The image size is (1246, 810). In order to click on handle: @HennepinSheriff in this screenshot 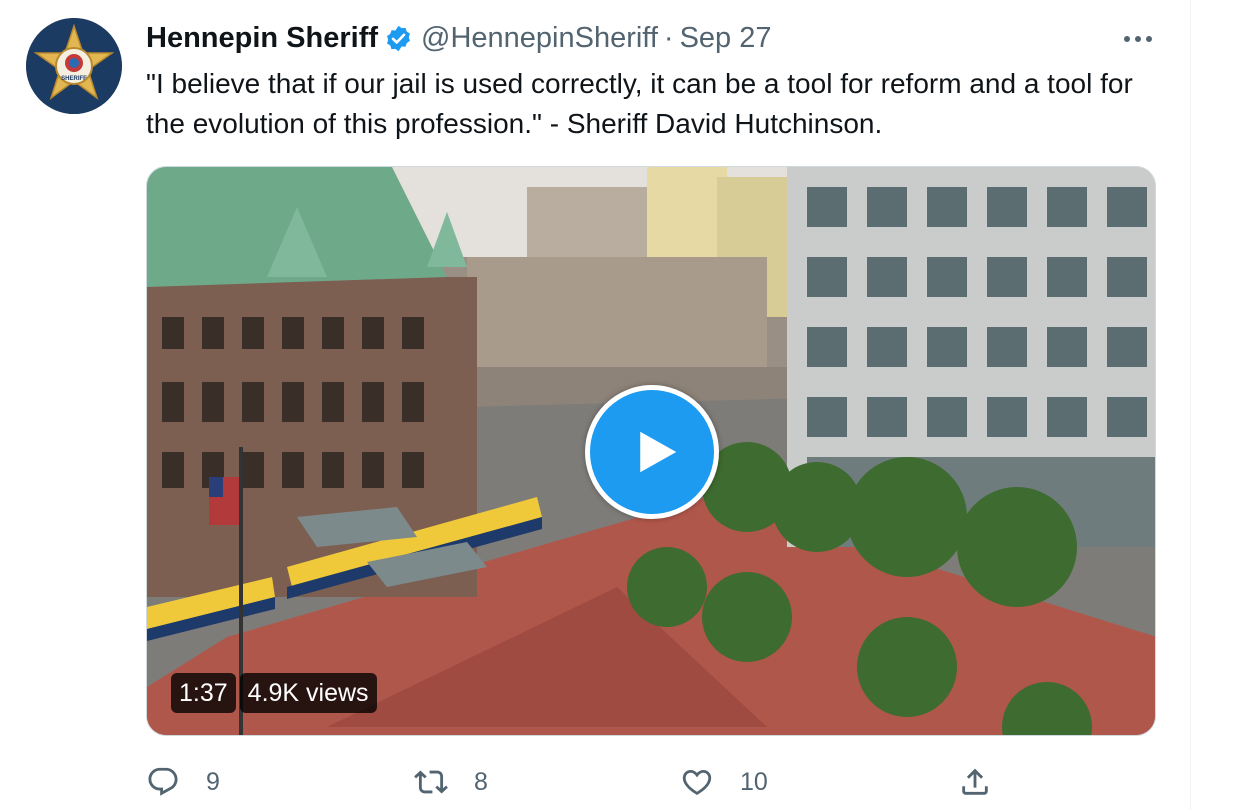, I will do `click(539, 38)`.